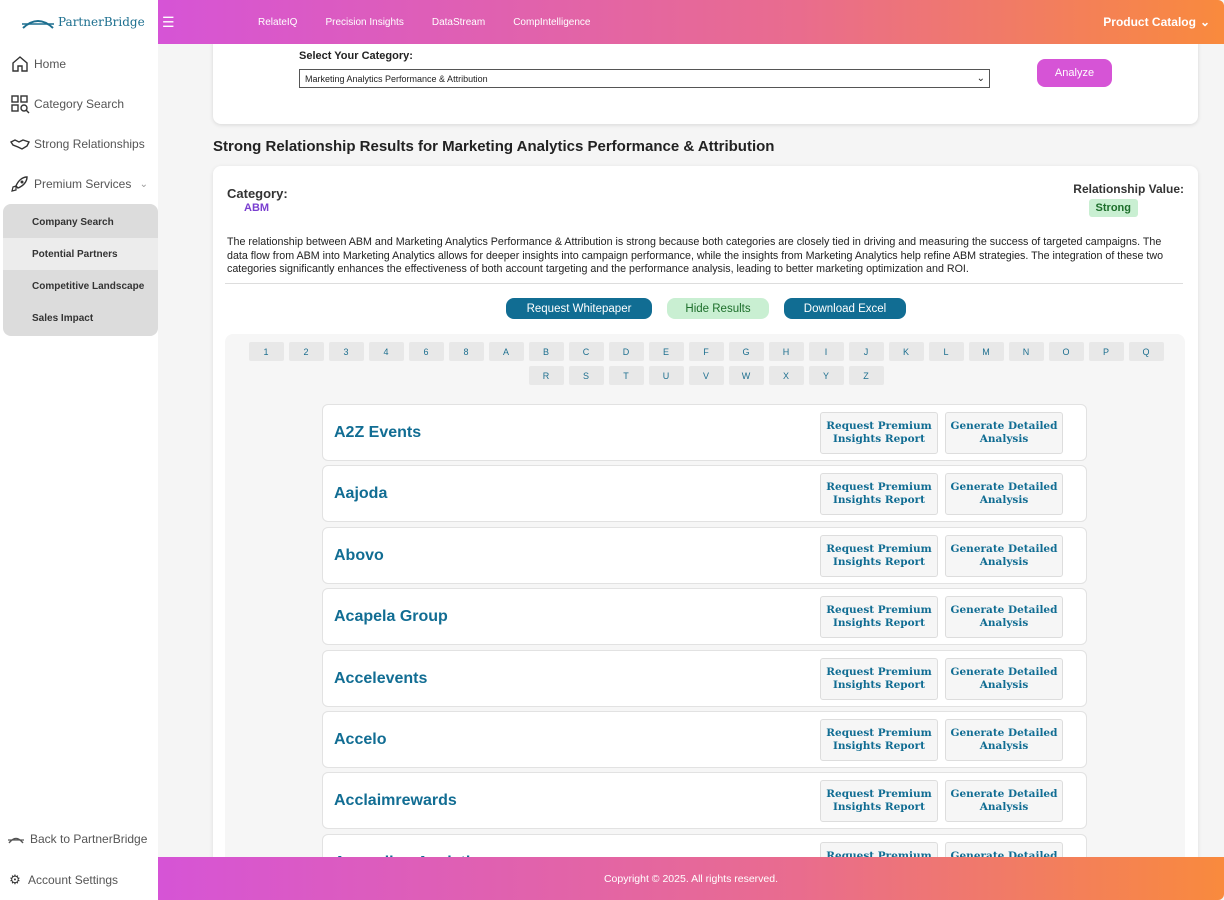  I want to click on alpha-filter-h: H, so click(786, 351).